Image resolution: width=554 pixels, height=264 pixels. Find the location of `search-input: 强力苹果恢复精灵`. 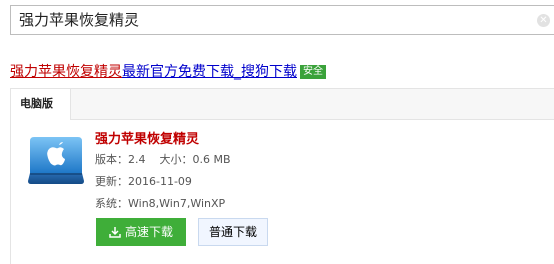

search-input: 强力苹果恢复精灵 is located at coordinates (79, 20).